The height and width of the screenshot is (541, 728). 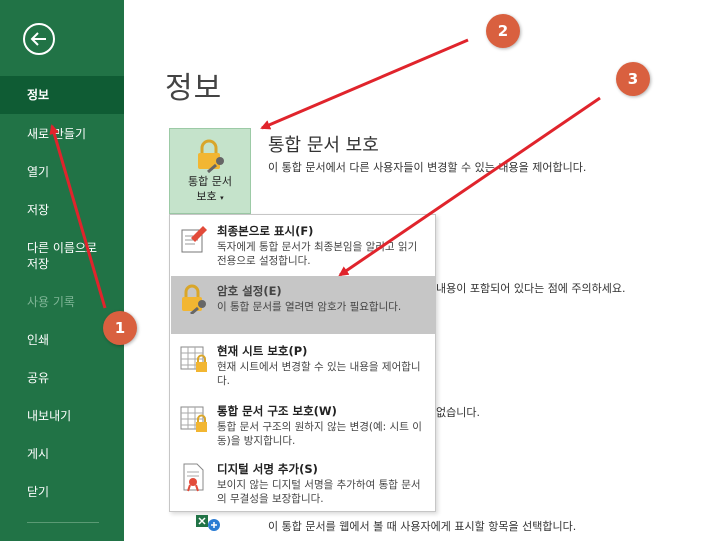 I want to click on step-badge-2: 2, so click(x=503, y=31).